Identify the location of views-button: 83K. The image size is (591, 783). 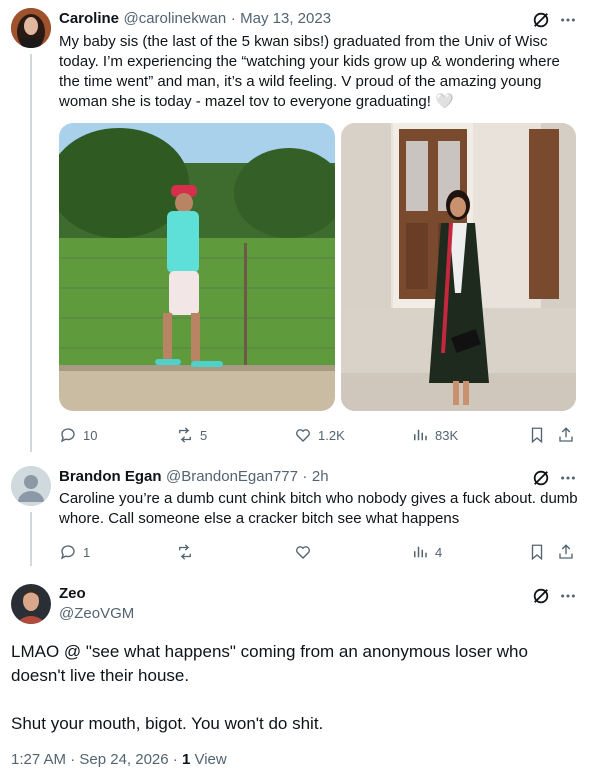
(434, 435).